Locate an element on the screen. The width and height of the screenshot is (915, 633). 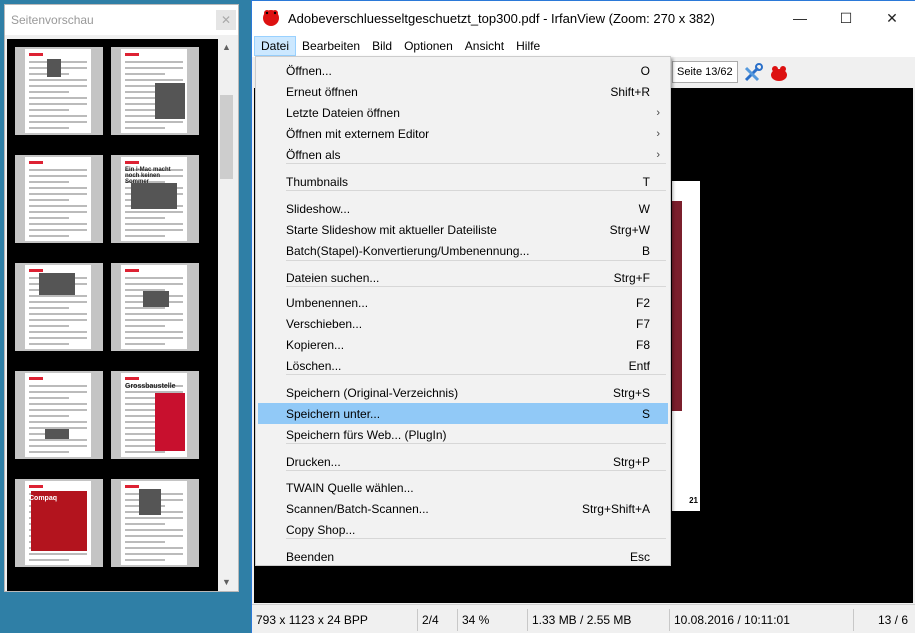
file-menu-item: Speichern (Original-Verzeichnis) Strg+S is located at coordinates (463, 392).